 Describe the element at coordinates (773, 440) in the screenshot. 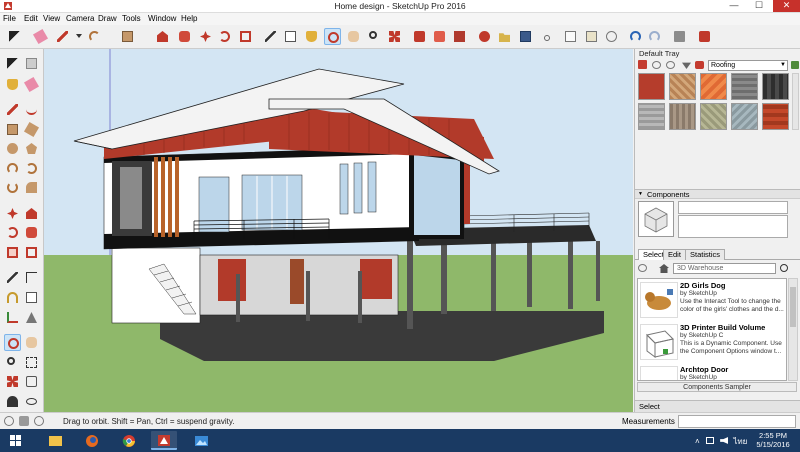

I see `taskbar-clock: 2:55 PM 5/15/2016` at that location.